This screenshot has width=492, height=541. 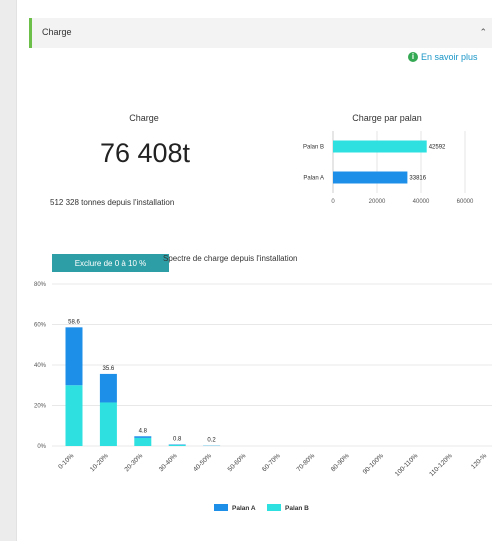 What do you see at coordinates (41, 447) in the screenshot?
I see `y-tick-label: 0%` at bounding box center [41, 447].